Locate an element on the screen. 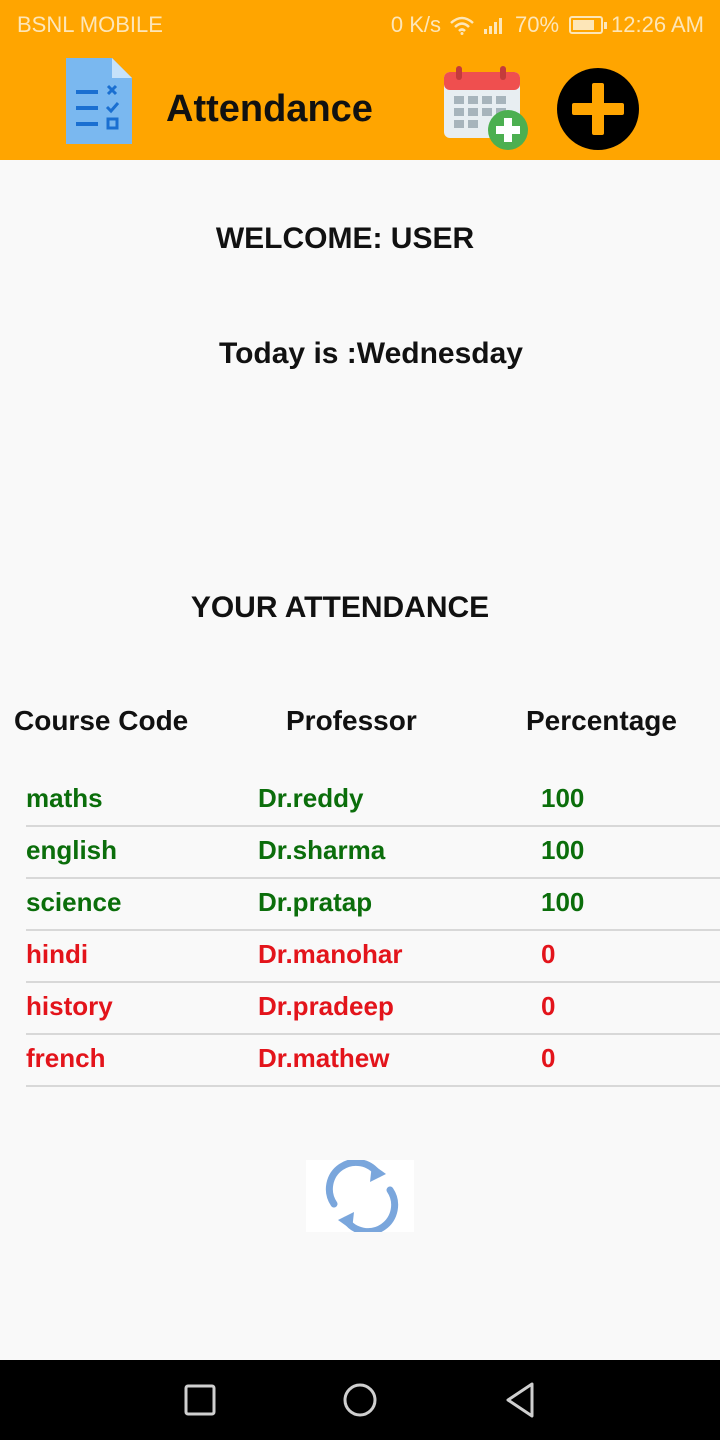 This screenshot has width=720, height=1440. system-nav-bar is located at coordinates (360, 1400).